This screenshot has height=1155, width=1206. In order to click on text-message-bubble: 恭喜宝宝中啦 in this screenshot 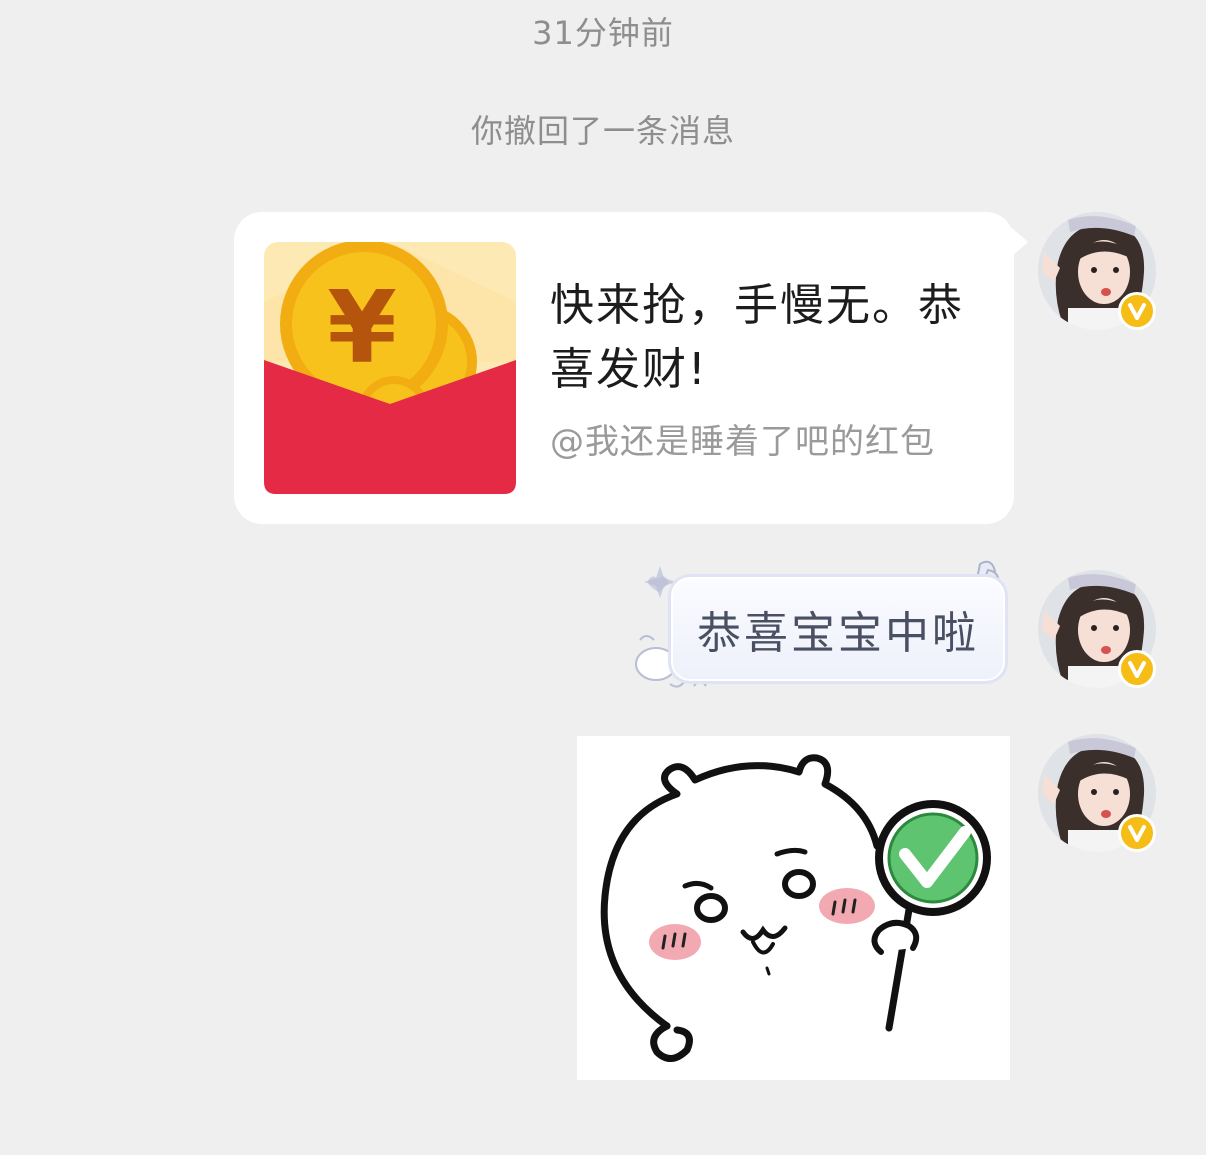, I will do `click(841, 630)`.